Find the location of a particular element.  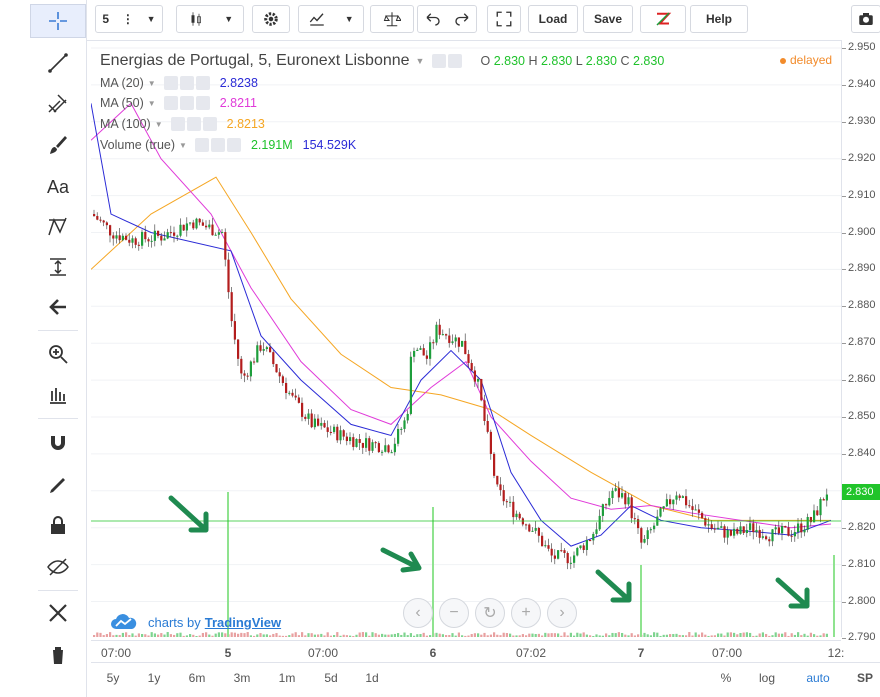

trend-line-tool is located at coordinates (58, 63).